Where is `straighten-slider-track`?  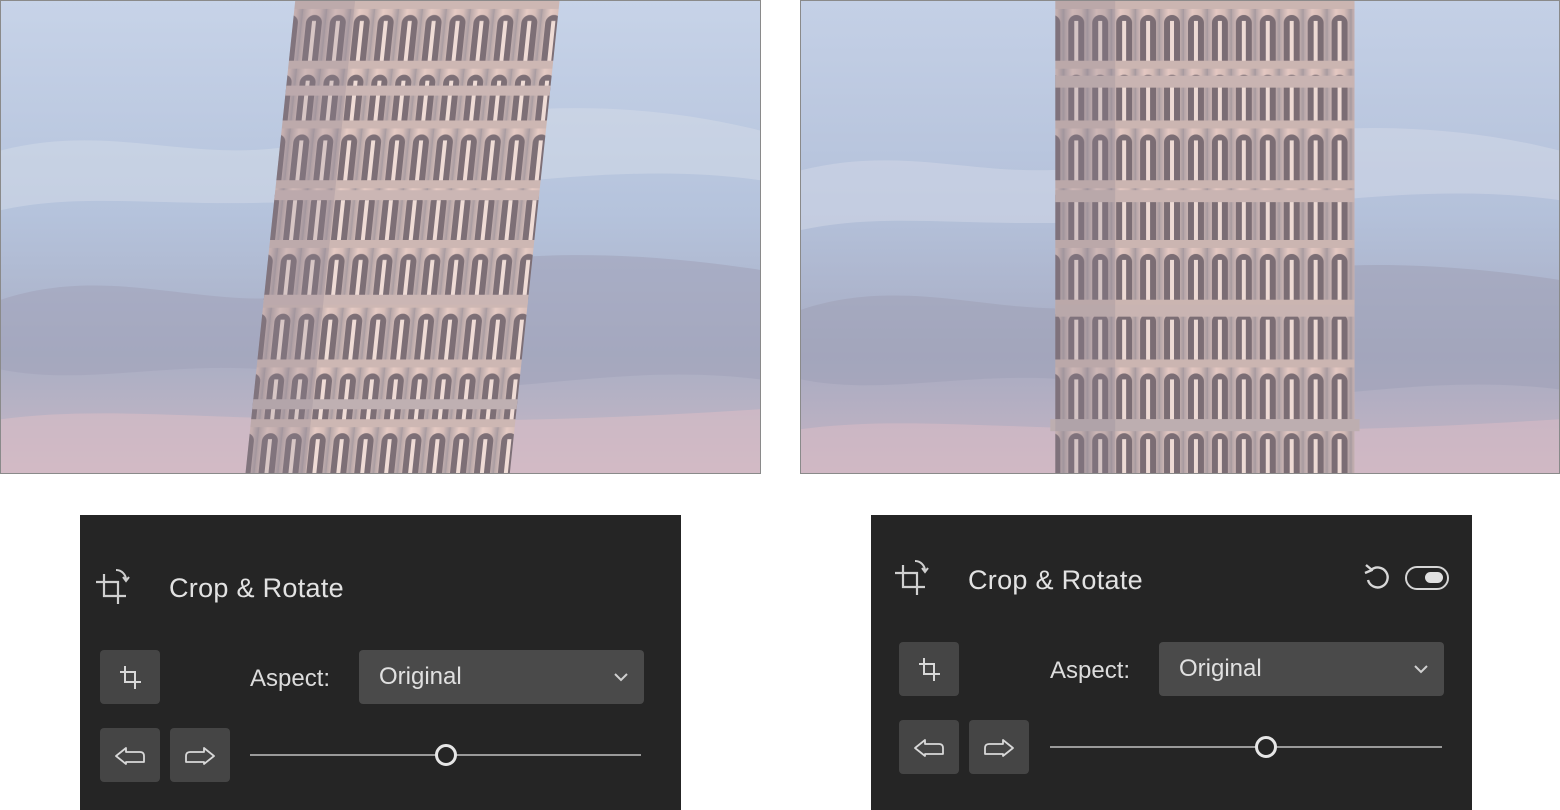
straighten-slider-track is located at coordinates (1246, 747).